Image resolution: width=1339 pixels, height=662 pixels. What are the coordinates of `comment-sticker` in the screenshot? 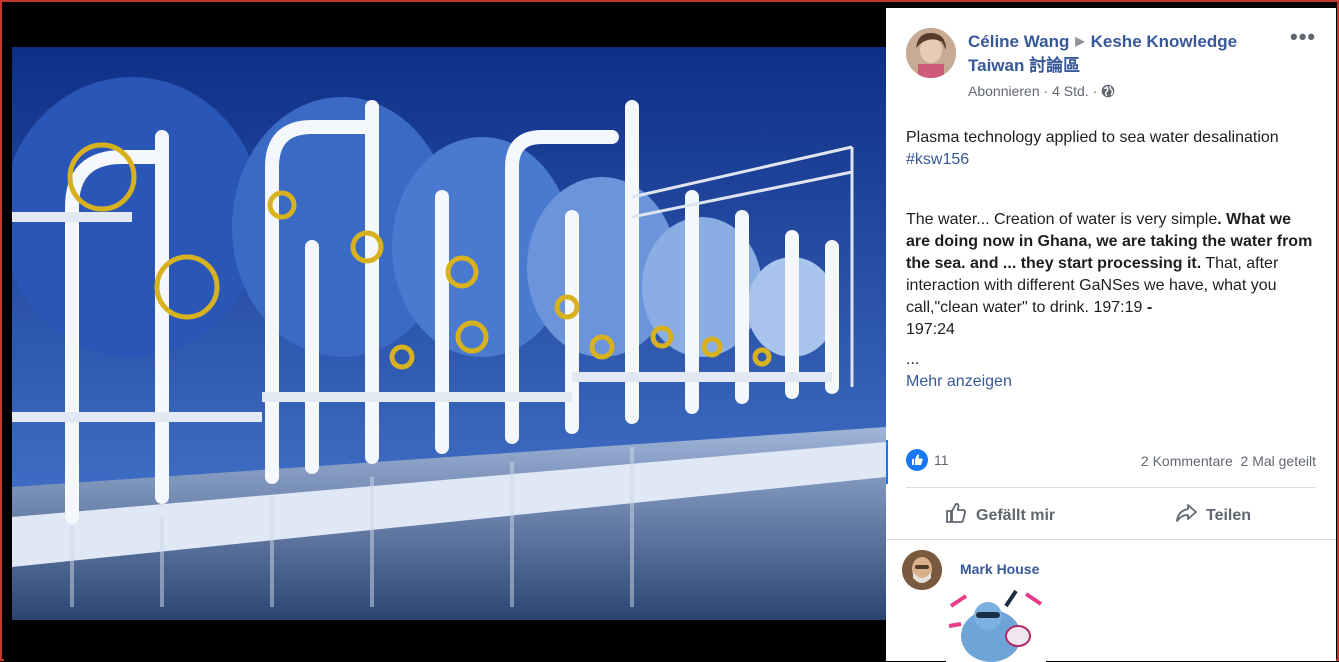 It's located at (996, 624).